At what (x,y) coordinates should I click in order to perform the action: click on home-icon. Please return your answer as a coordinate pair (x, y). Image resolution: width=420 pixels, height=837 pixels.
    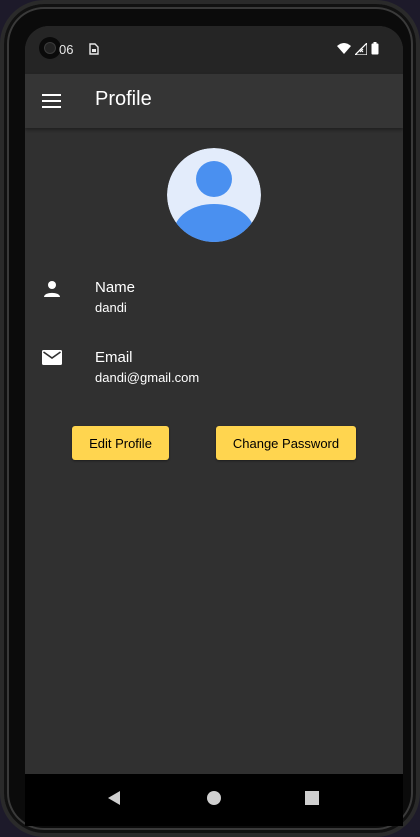
    Looking at the image, I should click on (214, 800).